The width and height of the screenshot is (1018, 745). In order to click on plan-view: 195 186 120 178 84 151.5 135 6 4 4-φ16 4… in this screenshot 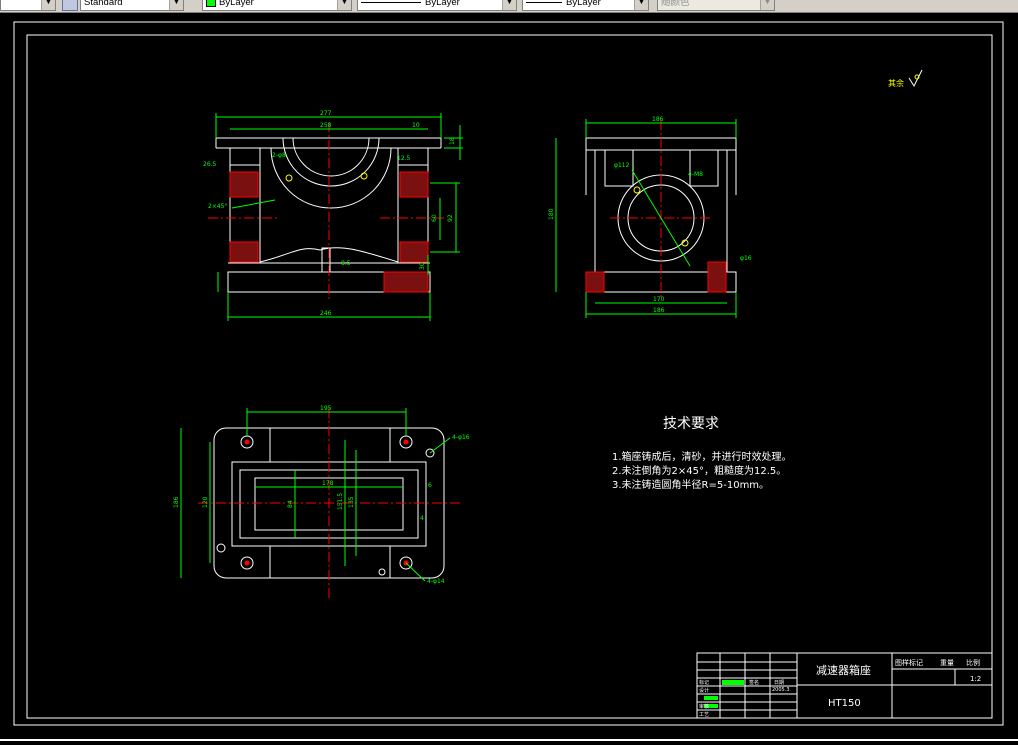, I will do `click(321, 501)`.